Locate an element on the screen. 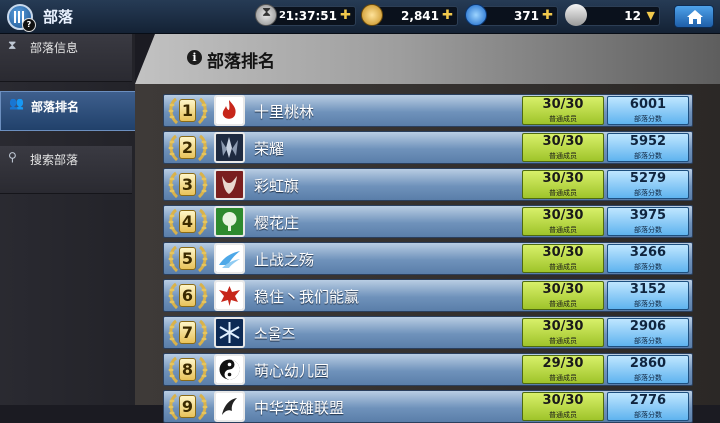  clan-name: 稳住丶我们能赢 is located at coordinates (307, 297).